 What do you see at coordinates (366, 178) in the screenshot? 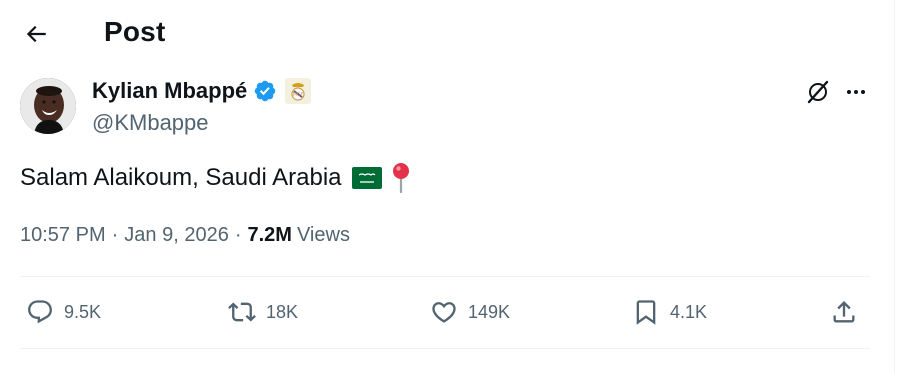
I see `saudi-arabia-flag-icon` at bounding box center [366, 178].